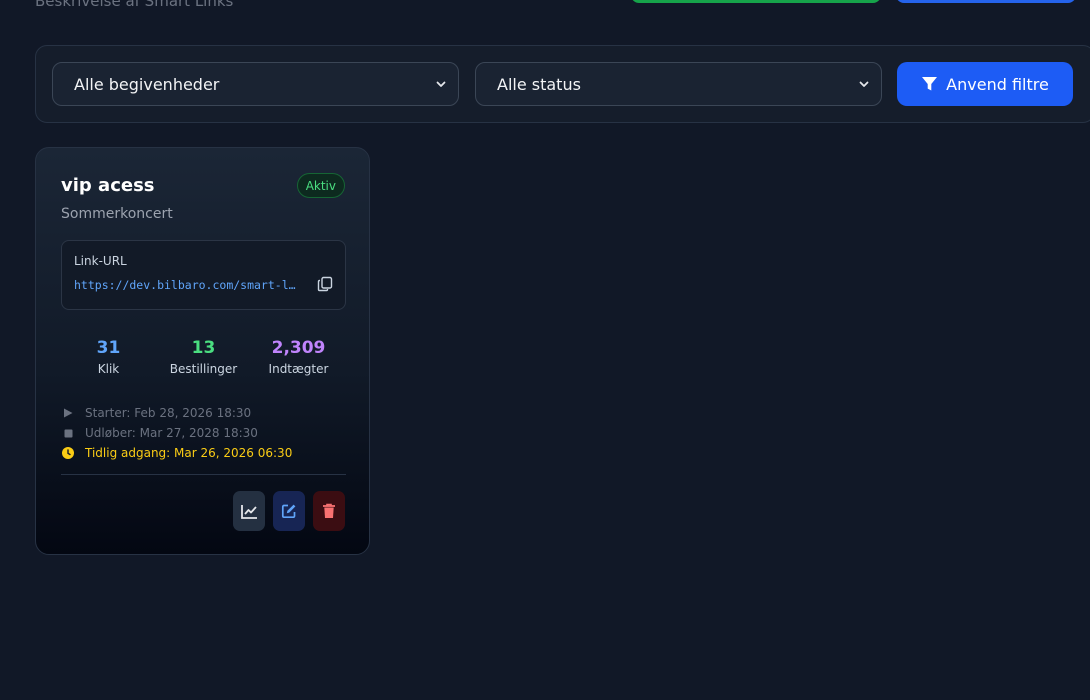 This screenshot has height=700, width=1090. I want to click on status-filter-select: Alle status, so click(678, 84).